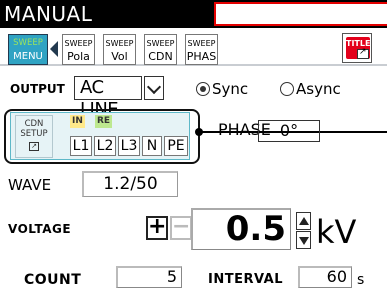 The image size is (387, 290). Describe the element at coordinates (40, 229) in the screenshot. I see `voltage-label: VOLTAGE` at that location.